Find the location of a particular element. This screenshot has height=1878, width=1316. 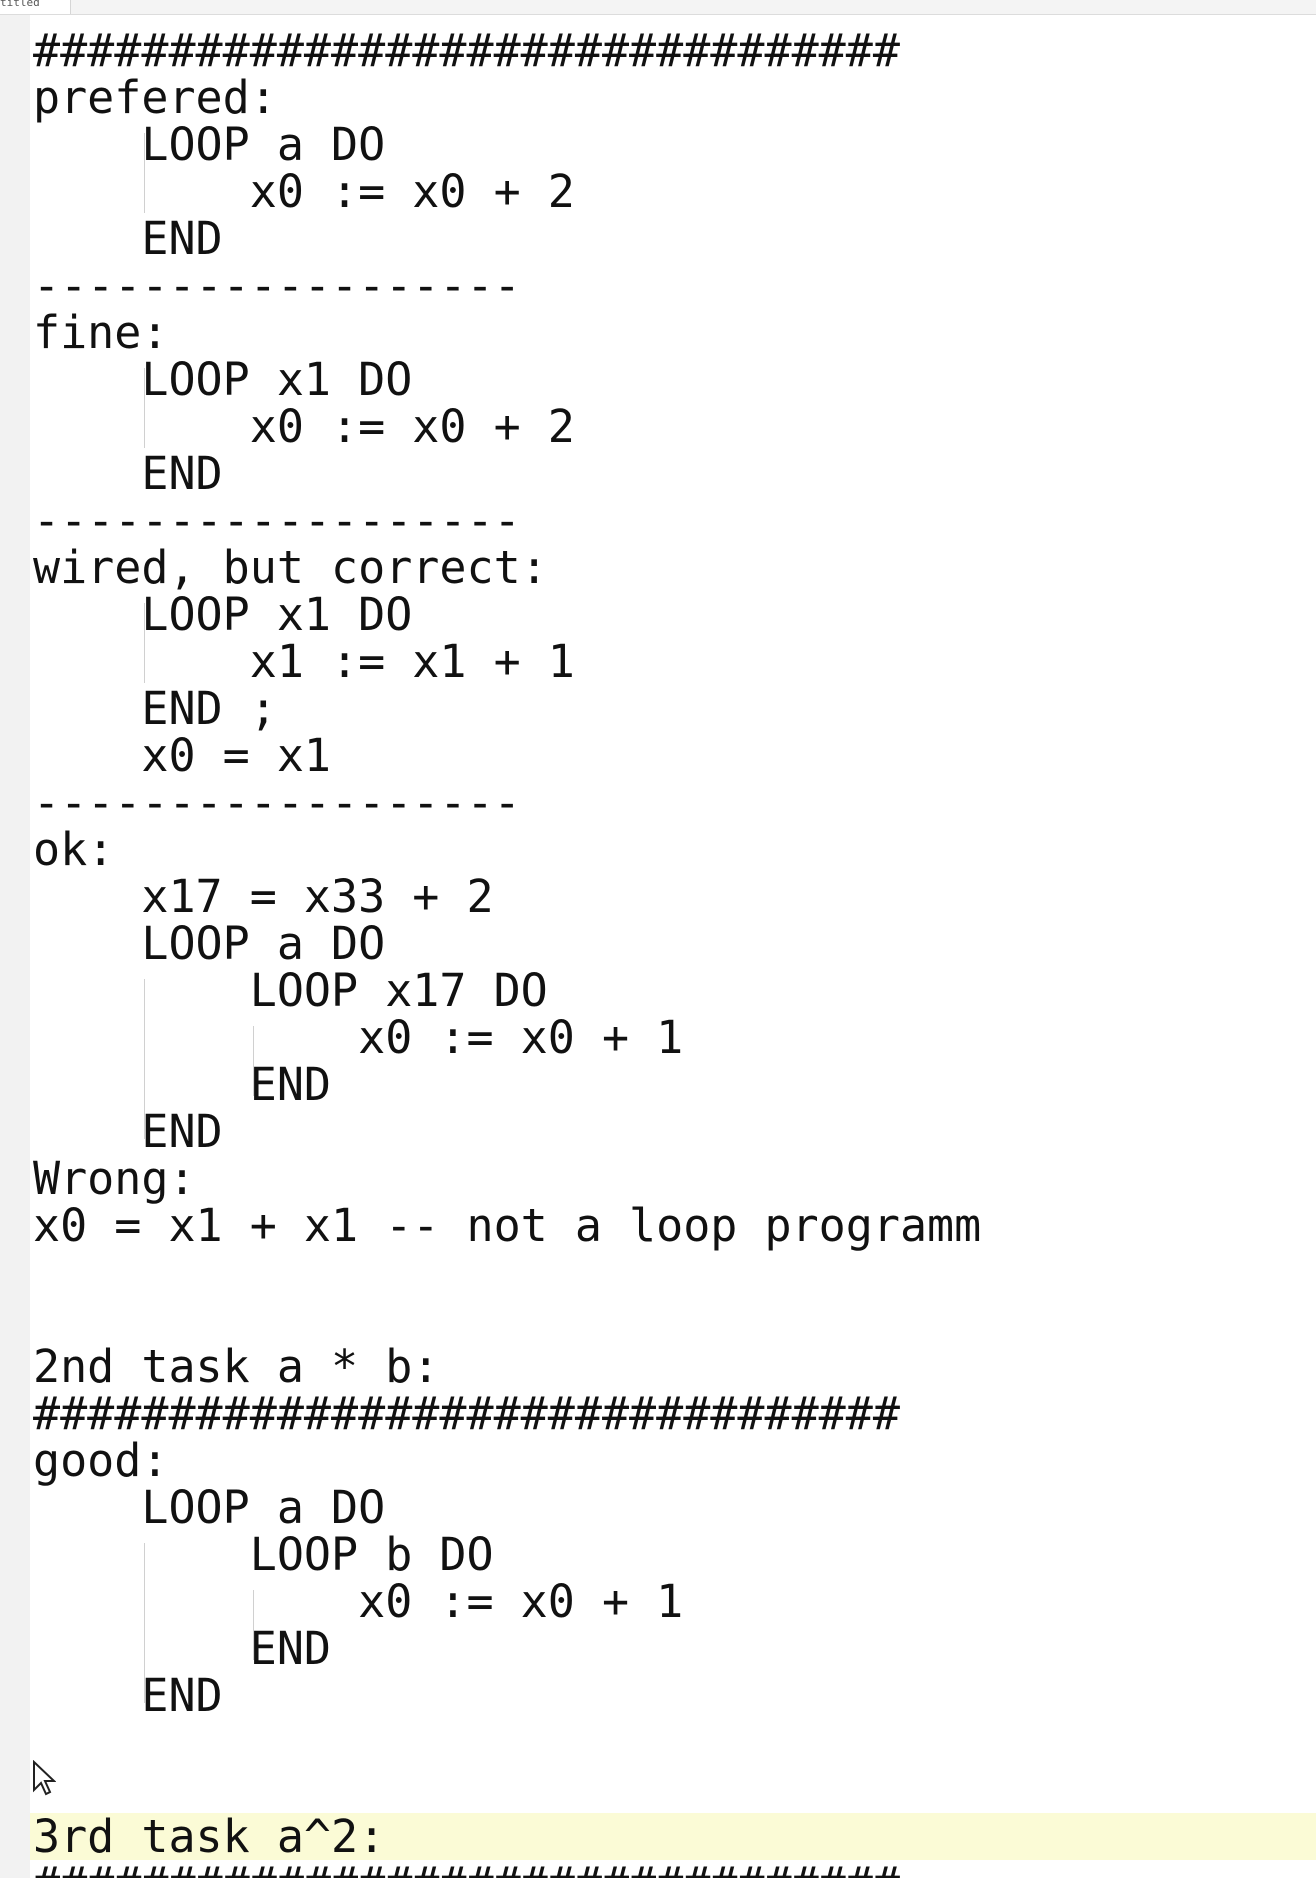

code-line: 3rd task a^2: is located at coordinates (673, 1836).